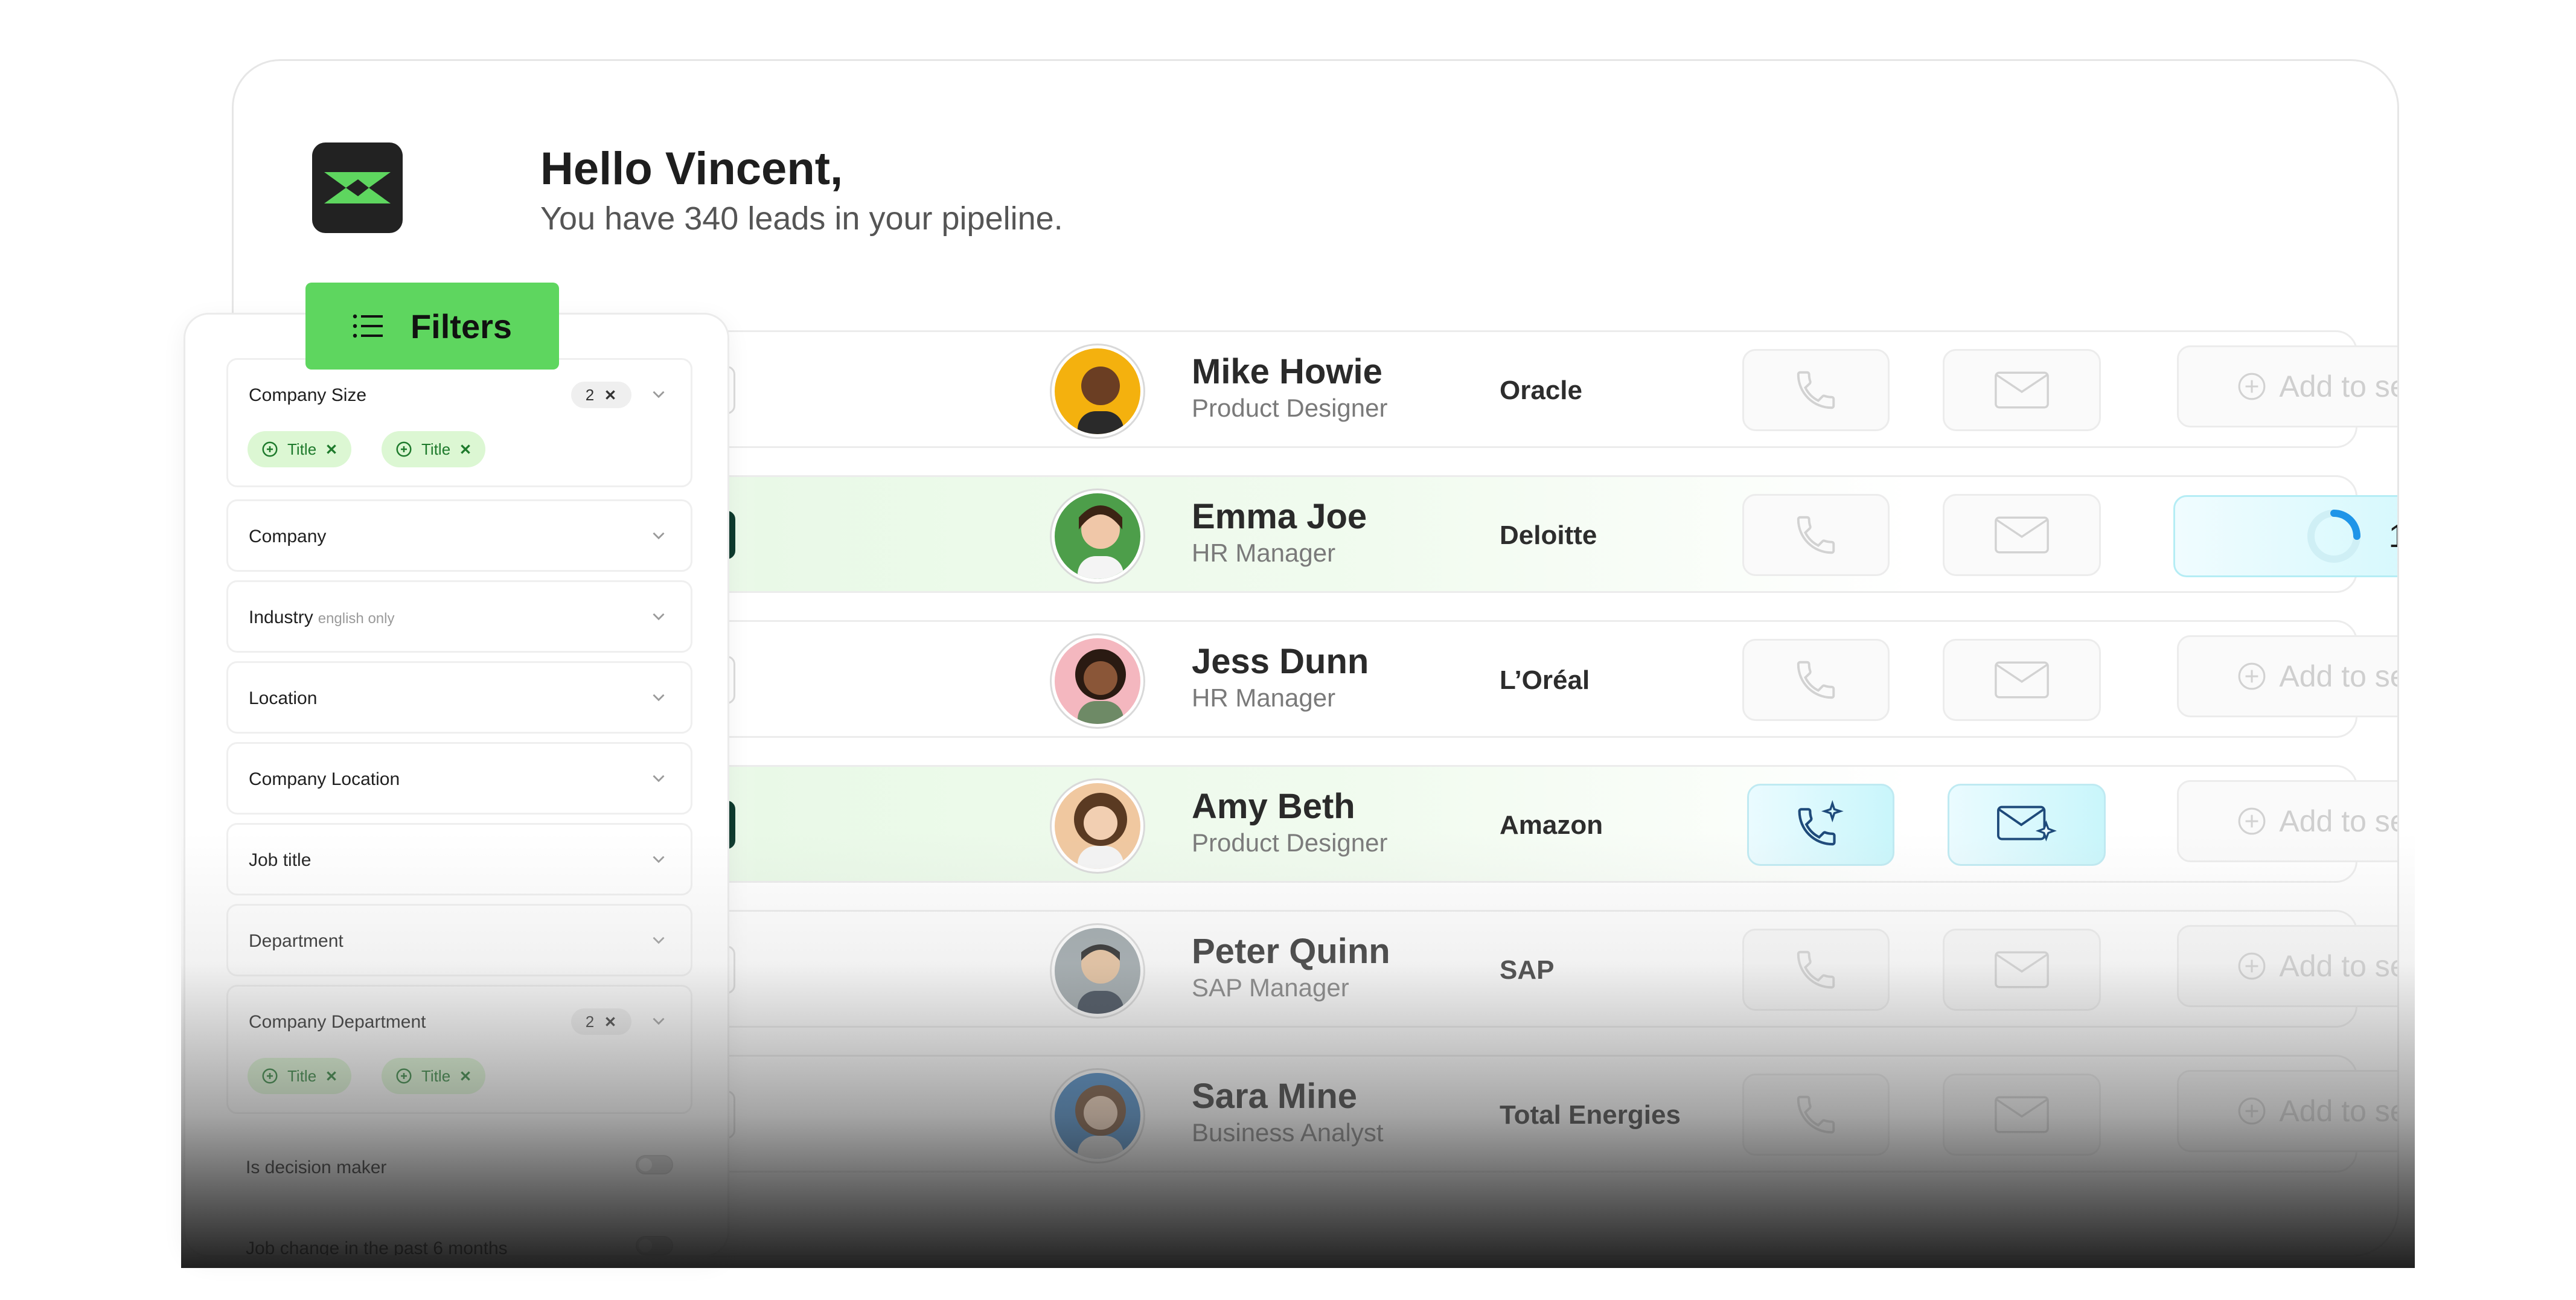 The width and height of the screenshot is (2576, 1300). What do you see at coordinates (1274, 1096) in the screenshot?
I see `lead-name: Sara Mine` at bounding box center [1274, 1096].